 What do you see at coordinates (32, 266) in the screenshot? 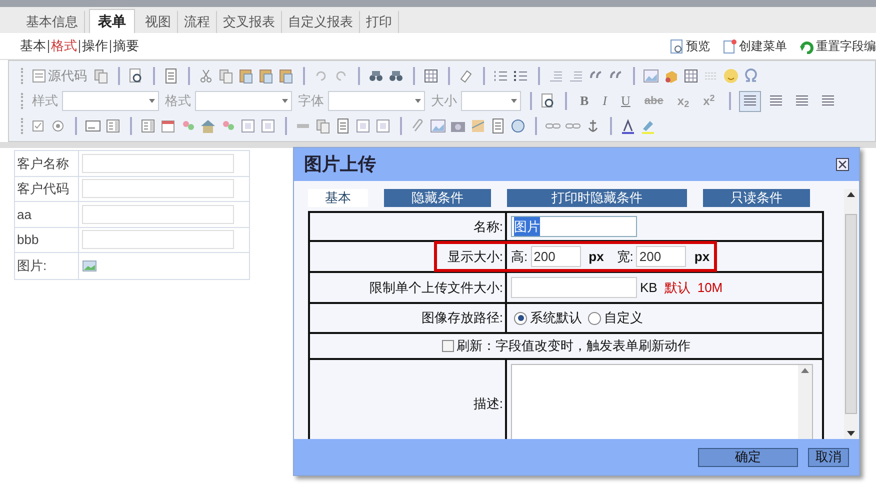
I see `field-label: 图片:` at bounding box center [32, 266].